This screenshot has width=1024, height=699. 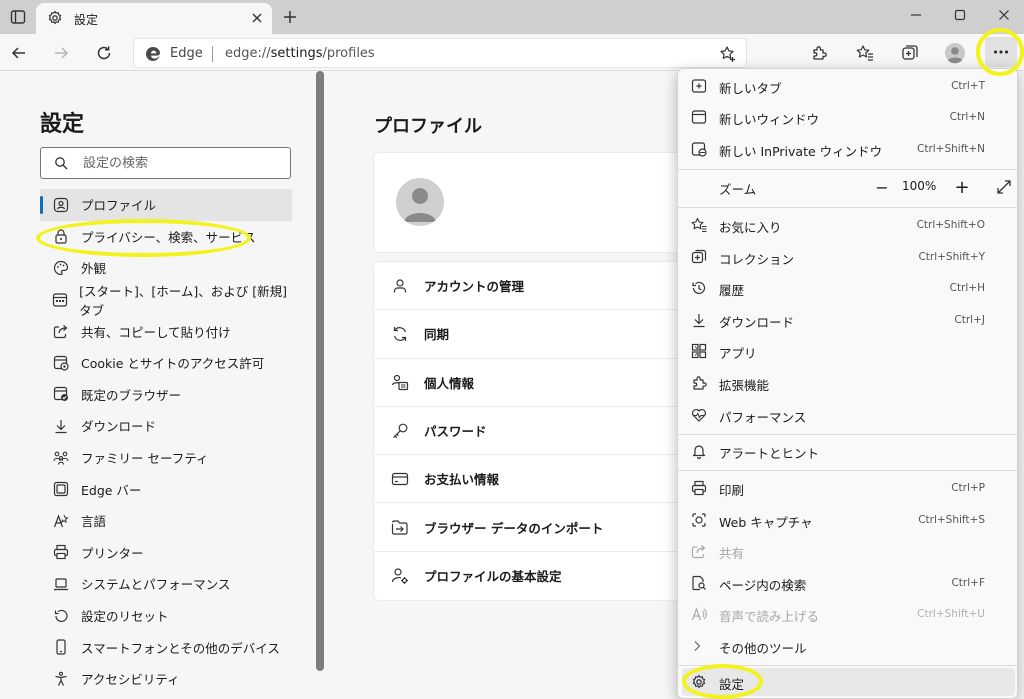 I want to click on avatar, so click(x=420, y=202).